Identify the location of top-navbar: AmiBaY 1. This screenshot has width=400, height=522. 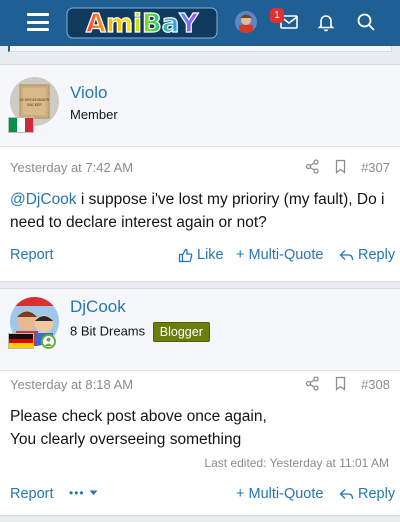
(200, 23).